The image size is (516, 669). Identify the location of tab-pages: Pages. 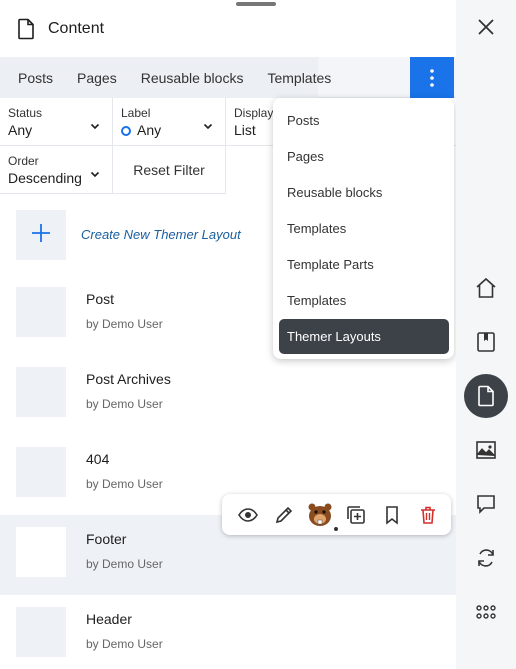
(85, 78).